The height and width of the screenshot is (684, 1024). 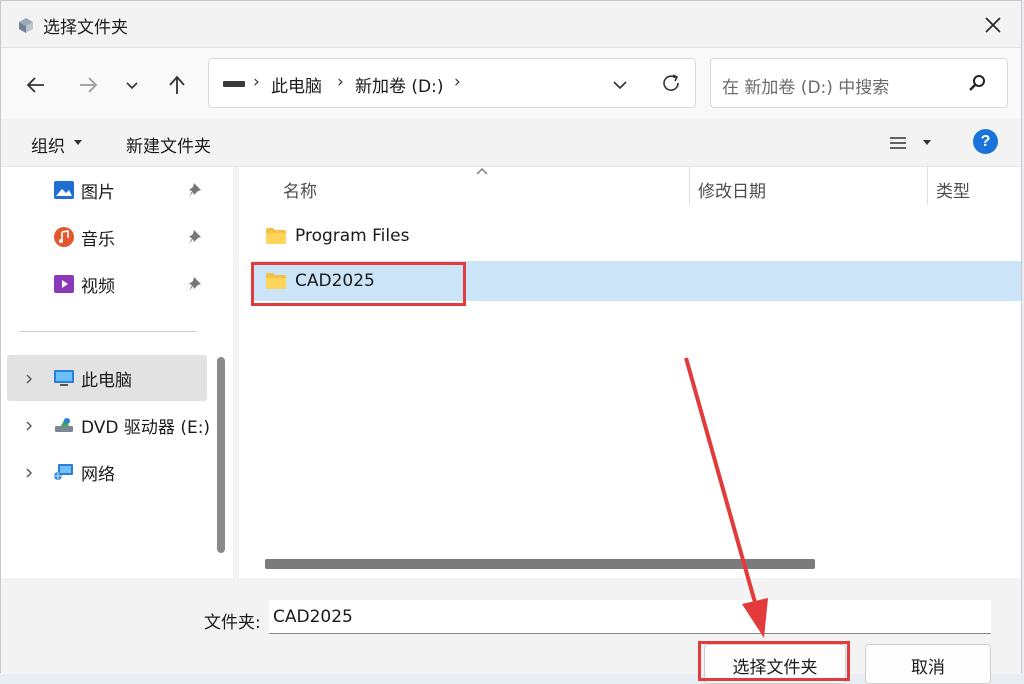 What do you see at coordinates (232, 623) in the screenshot?
I see `folder-field-label: 文件夹:` at bounding box center [232, 623].